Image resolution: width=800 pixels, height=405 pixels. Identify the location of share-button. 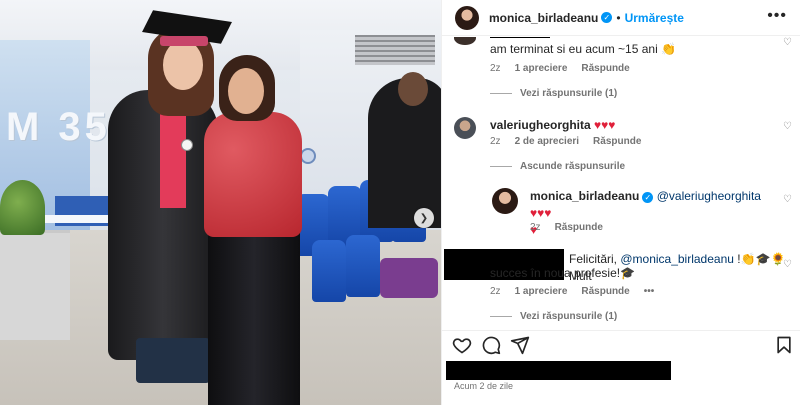
(520, 345).